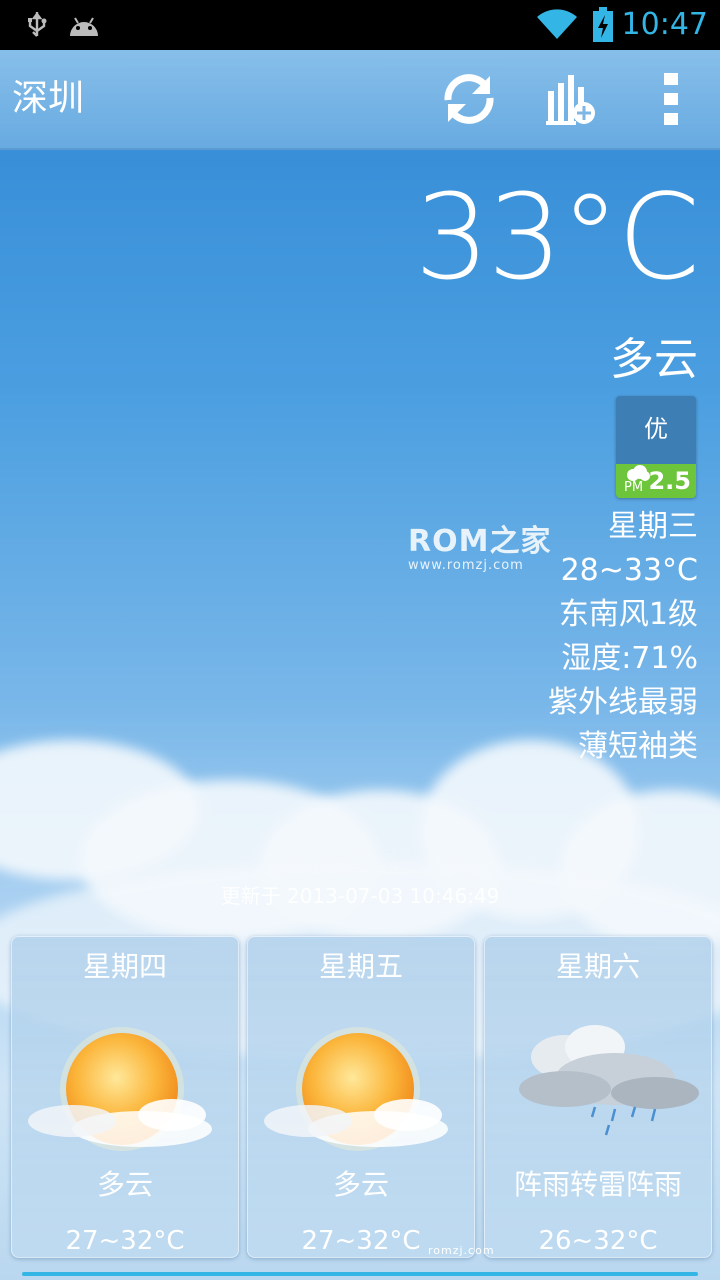 This screenshot has height=1280, width=720. Describe the element at coordinates (125, 1241) in the screenshot. I see `forecast-range: 27~32°C` at that location.